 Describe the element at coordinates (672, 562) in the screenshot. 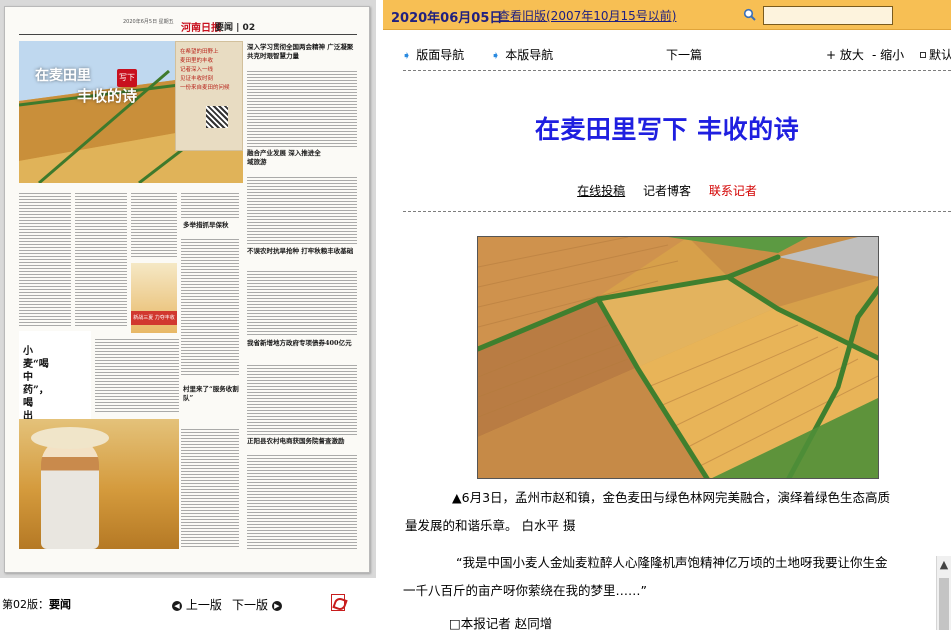

I see `quote-line: “我是中国小麦人金灿麦粒醉人心隆隆机声饱精神亿万顷的土地呀我要让你生金` at that location.